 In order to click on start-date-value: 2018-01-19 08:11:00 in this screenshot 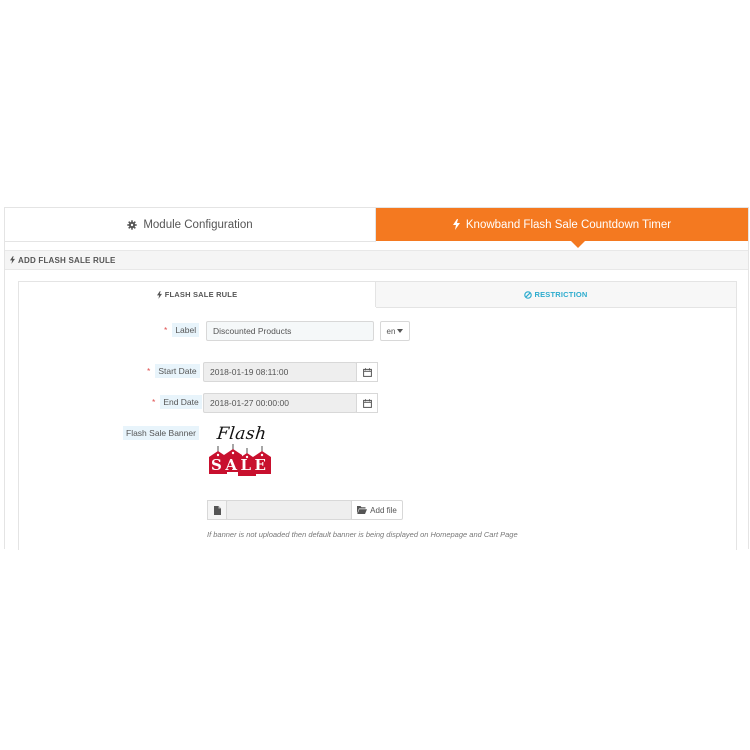, I will do `click(249, 372)`.